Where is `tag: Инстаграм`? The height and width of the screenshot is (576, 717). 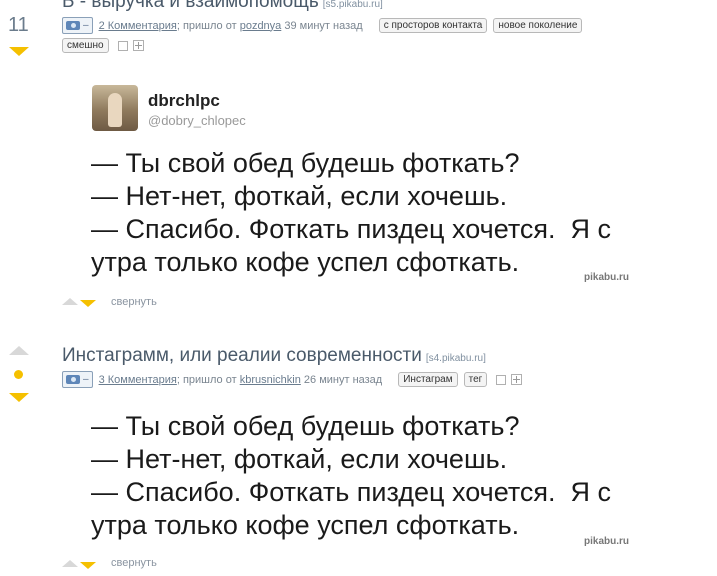 tag: Инстаграм is located at coordinates (428, 379).